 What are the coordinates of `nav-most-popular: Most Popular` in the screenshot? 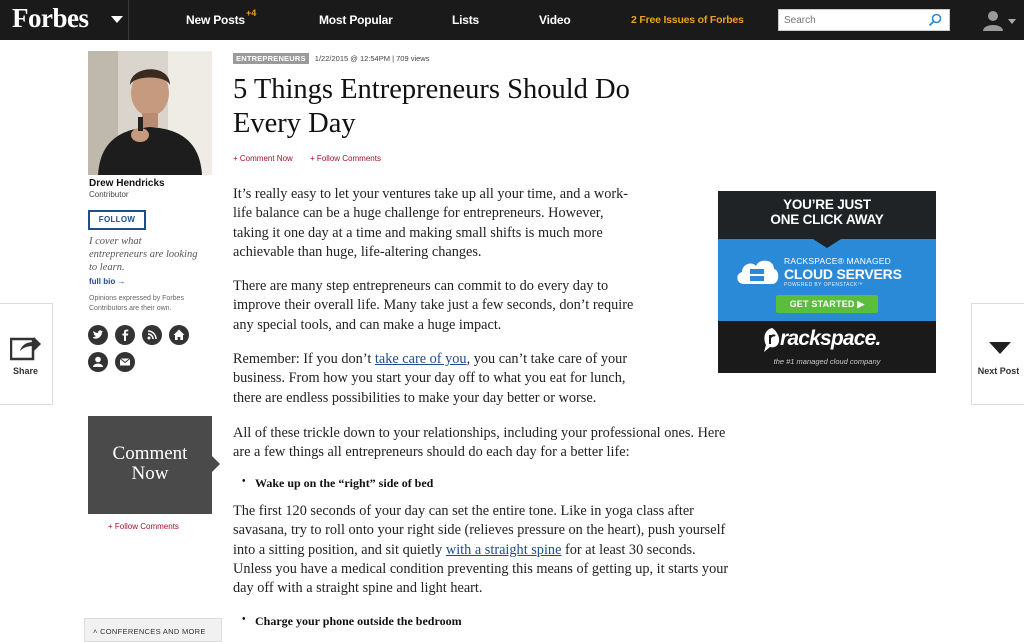 It's located at (356, 20).